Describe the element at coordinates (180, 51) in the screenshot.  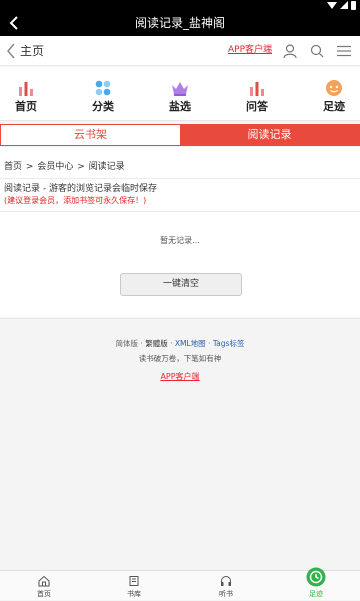
I see `site-header: 主页 APP客户端` at that location.